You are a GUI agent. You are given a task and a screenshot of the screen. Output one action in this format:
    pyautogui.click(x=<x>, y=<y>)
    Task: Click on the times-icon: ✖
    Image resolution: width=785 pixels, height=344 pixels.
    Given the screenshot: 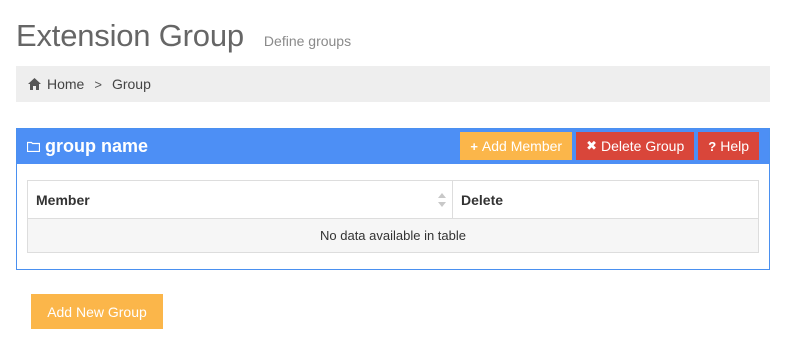 What is the action you would take?
    pyautogui.click(x=591, y=145)
    